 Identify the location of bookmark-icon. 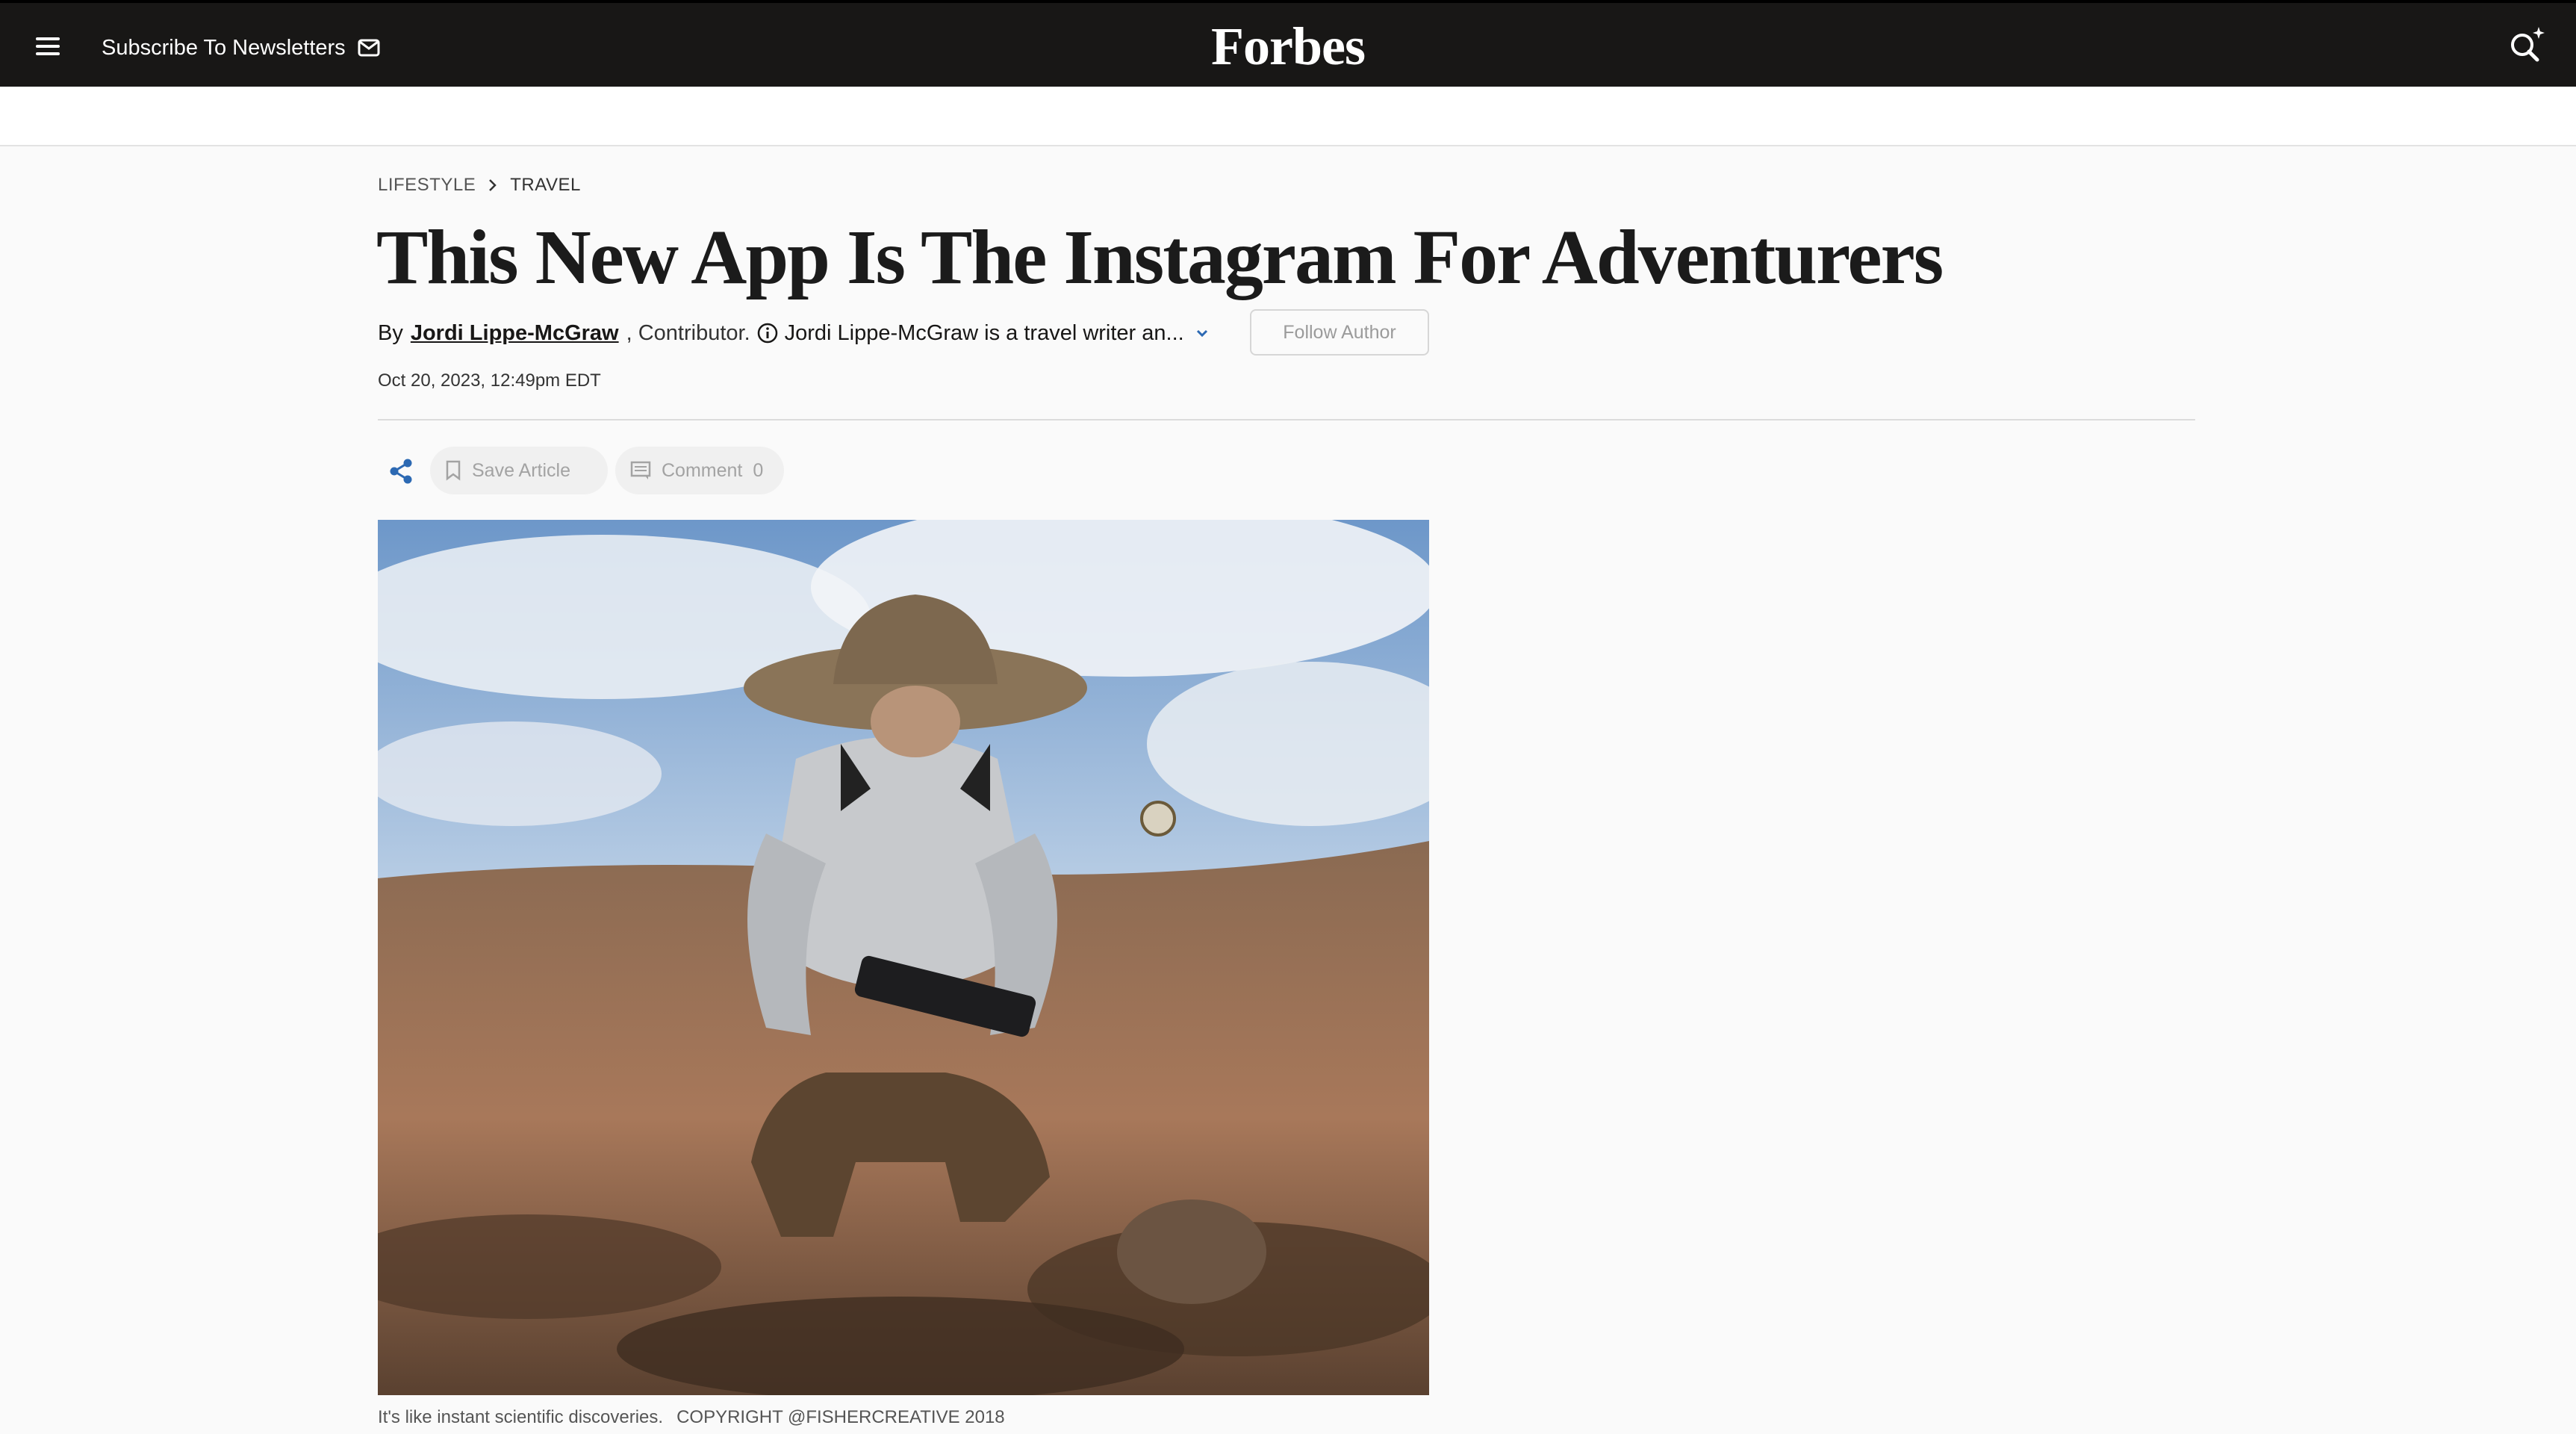
(453, 470).